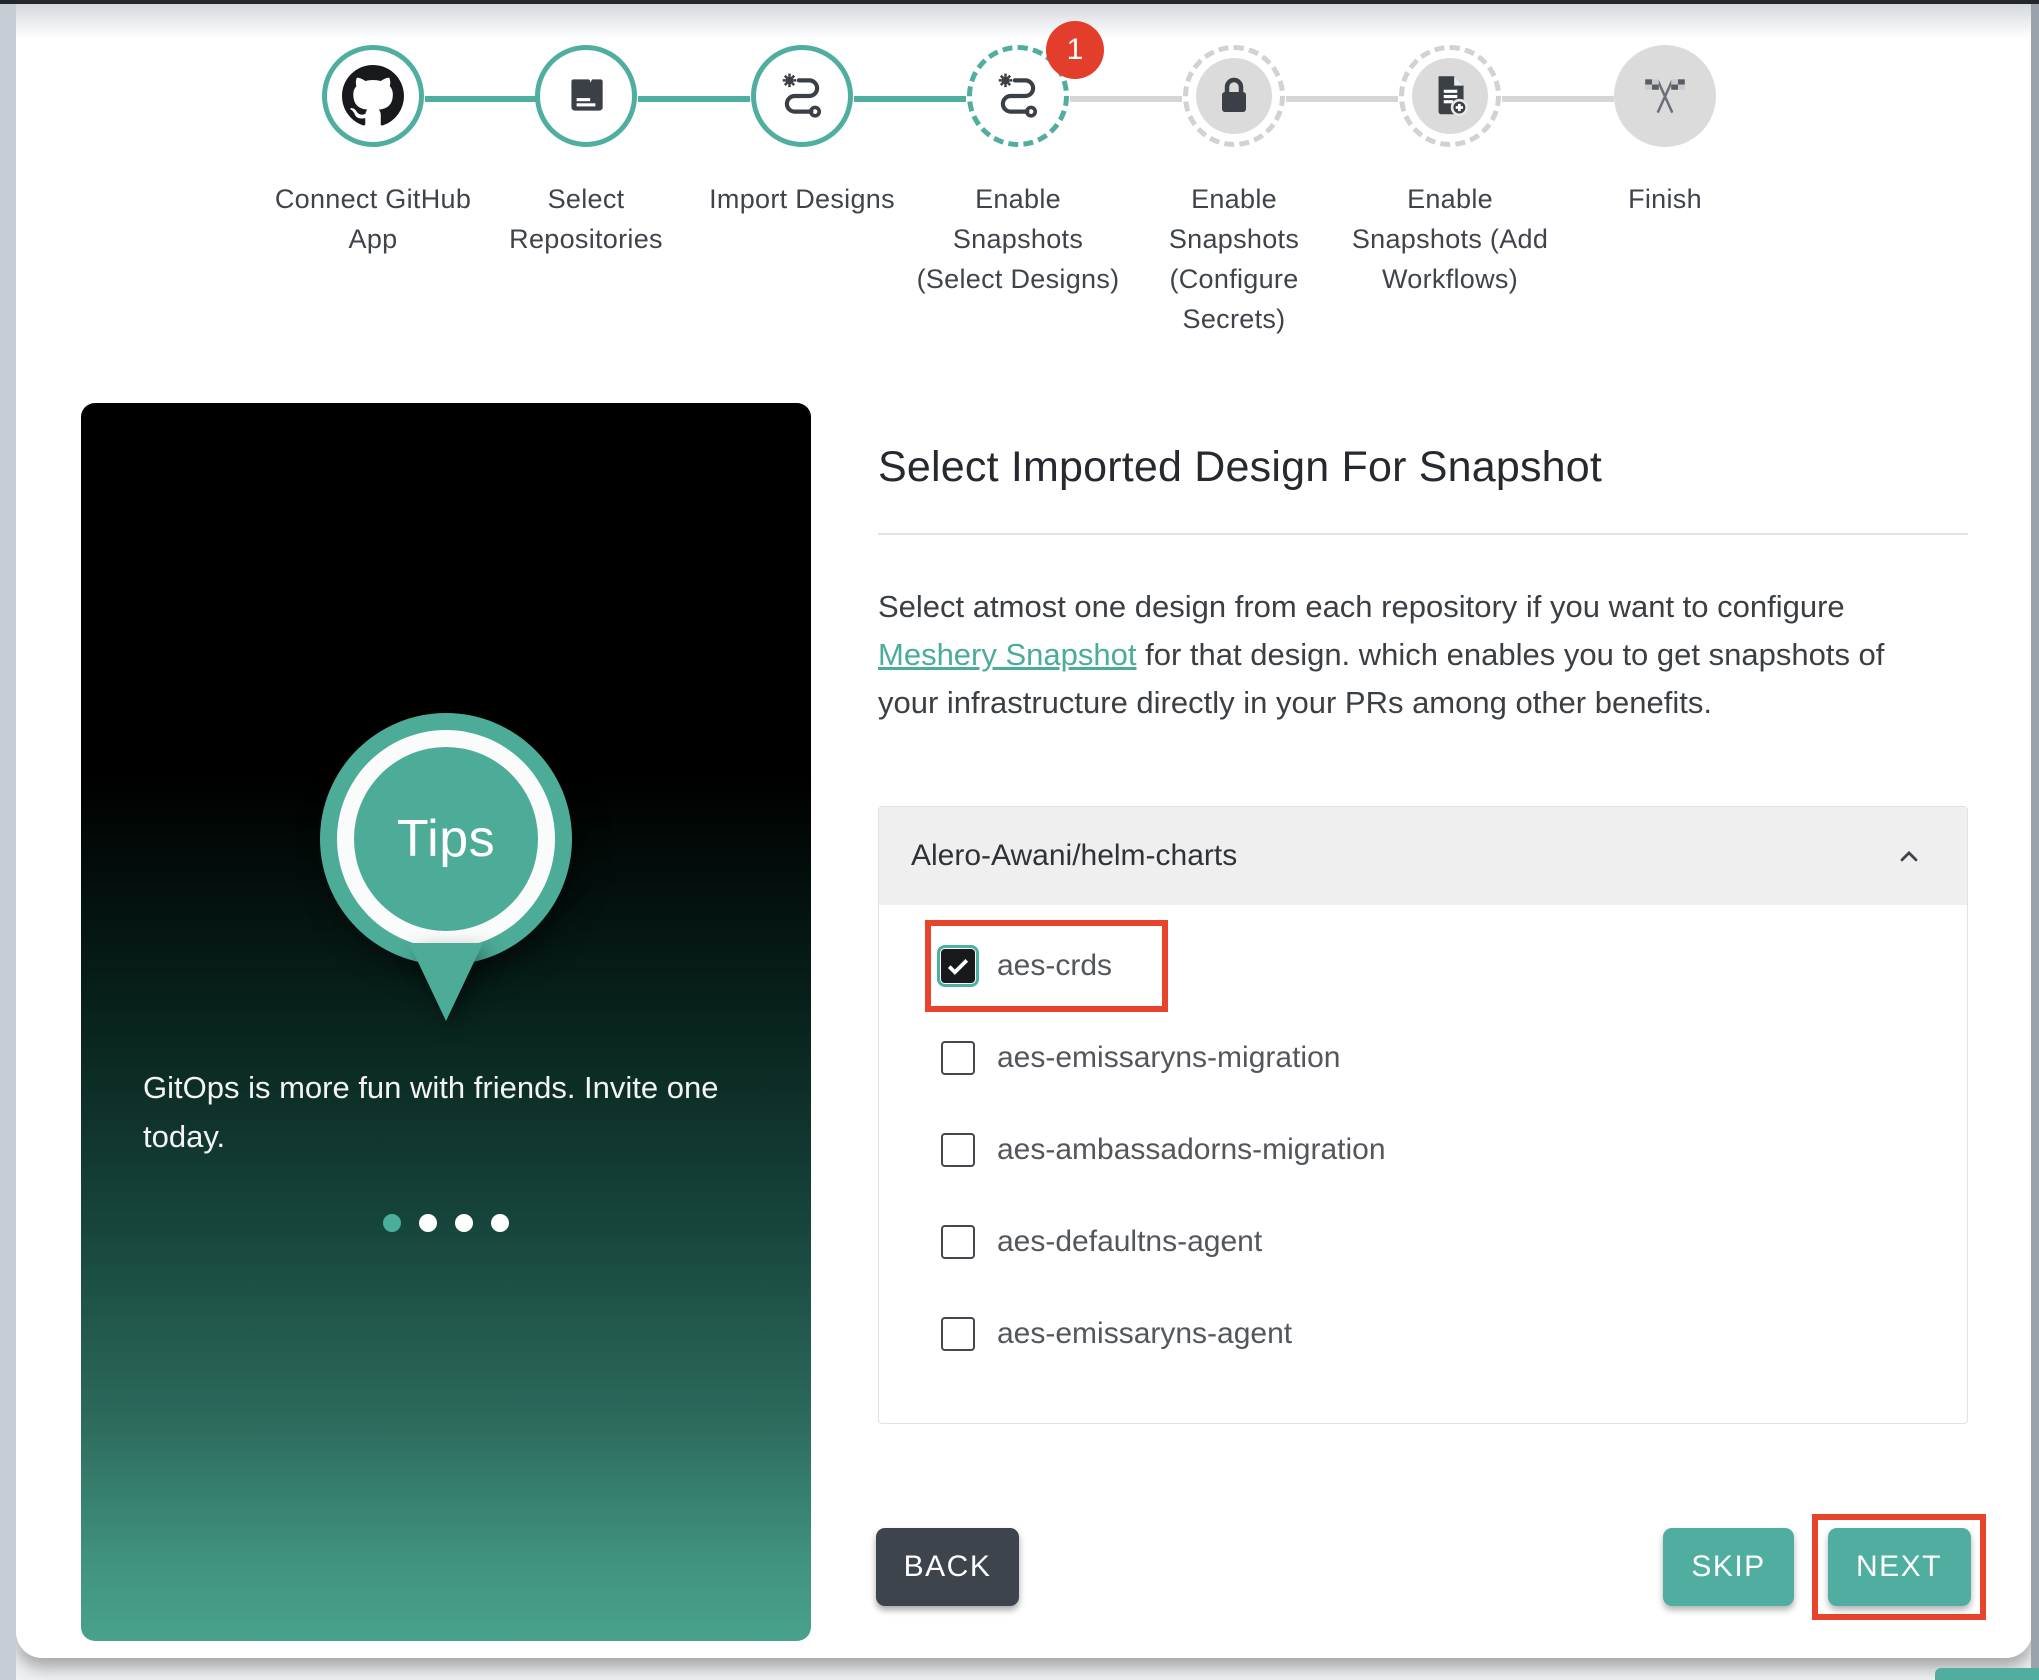  What do you see at coordinates (1423, 534) in the screenshot?
I see `title-divider` at bounding box center [1423, 534].